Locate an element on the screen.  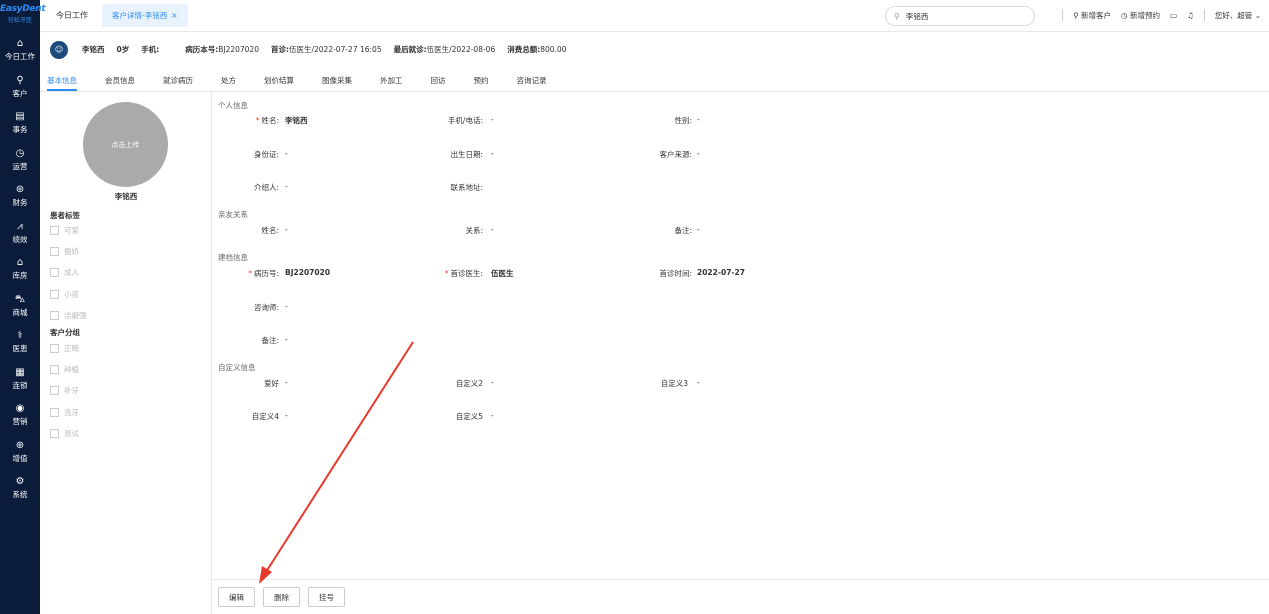
total-label: 消费总额: is located at coordinates (524, 49).